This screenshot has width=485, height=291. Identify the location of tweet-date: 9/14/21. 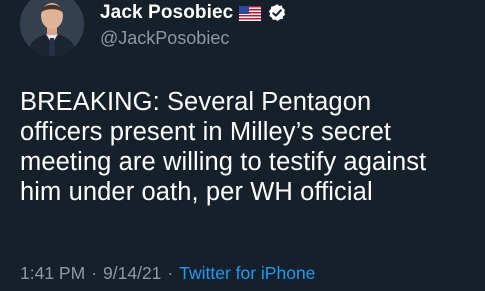
(132, 273).